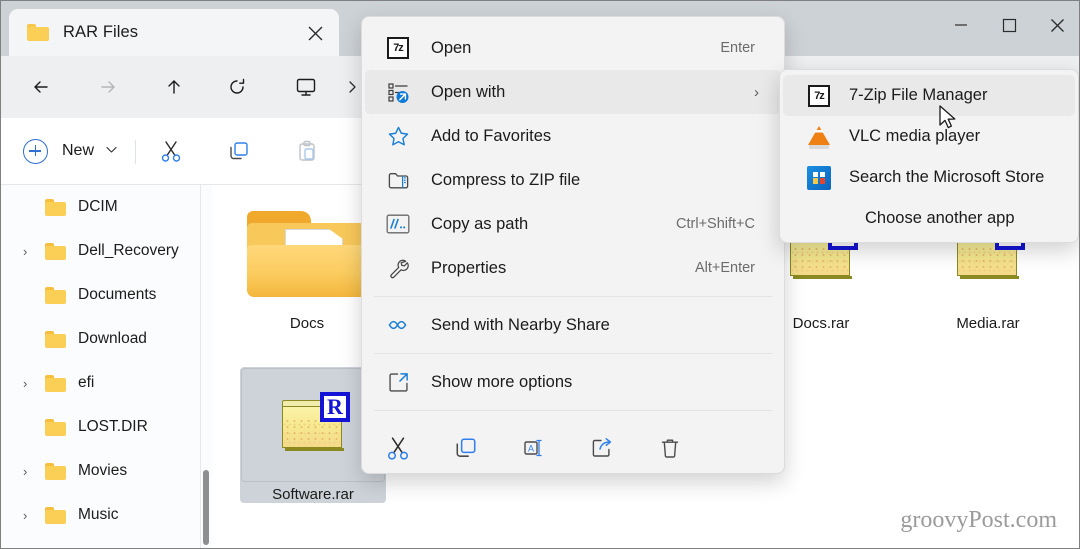  What do you see at coordinates (573, 268) in the screenshot?
I see `context-menu-item-properties: Properties Alt+Enter` at bounding box center [573, 268].